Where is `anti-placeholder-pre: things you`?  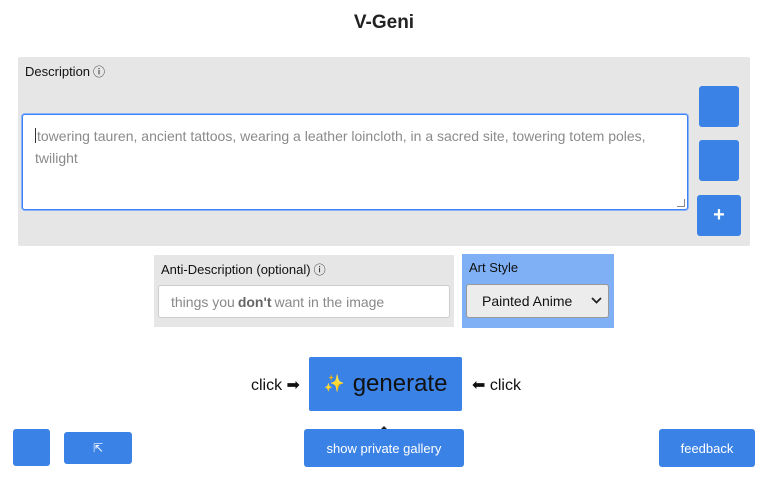 anti-placeholder-pre: things you is located at coordinates (203, 301).